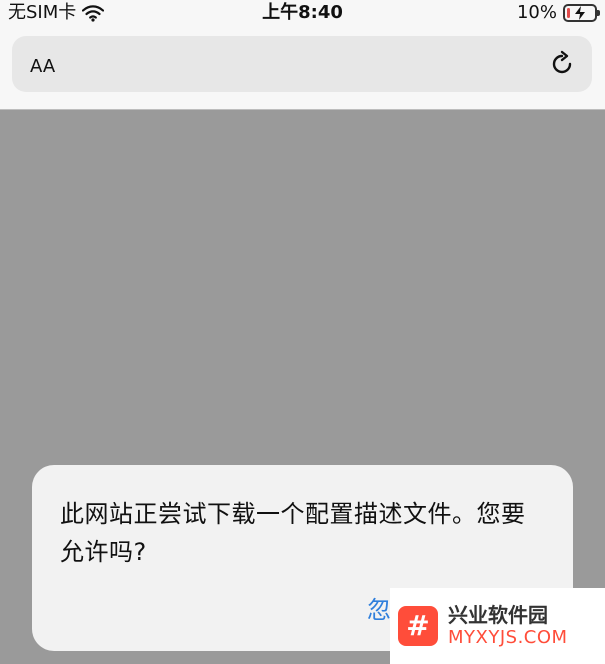  What do you see at coordinates (568, 13) in the screenshot?
I see `battery-level` at bounding box center [568, 13].